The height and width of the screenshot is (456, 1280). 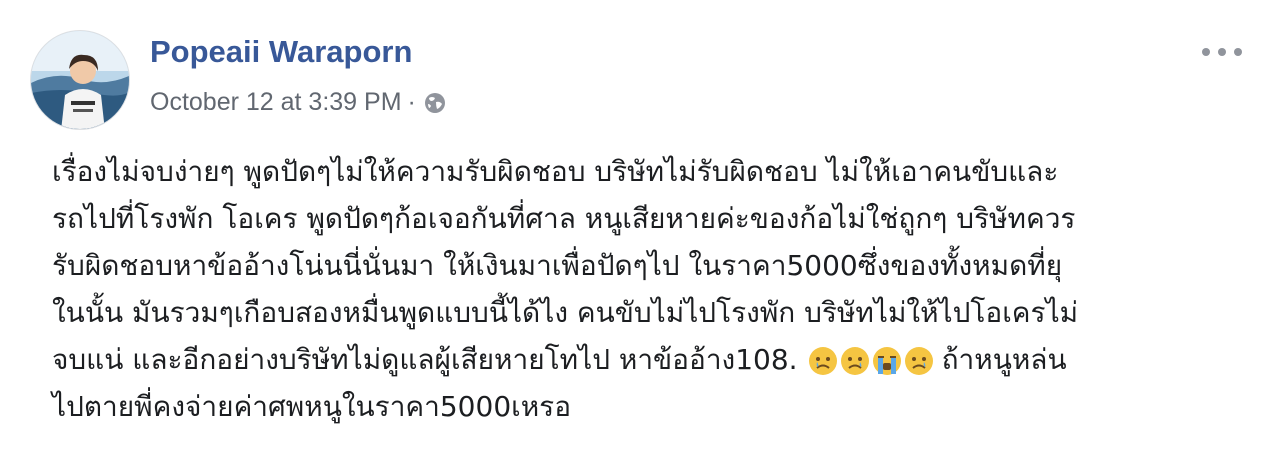 I want to click on post-text-line: ไปตายพี่คงจ่ายค่าศพหนูในราคา5000เหรอ, so click(x=312, y=406).